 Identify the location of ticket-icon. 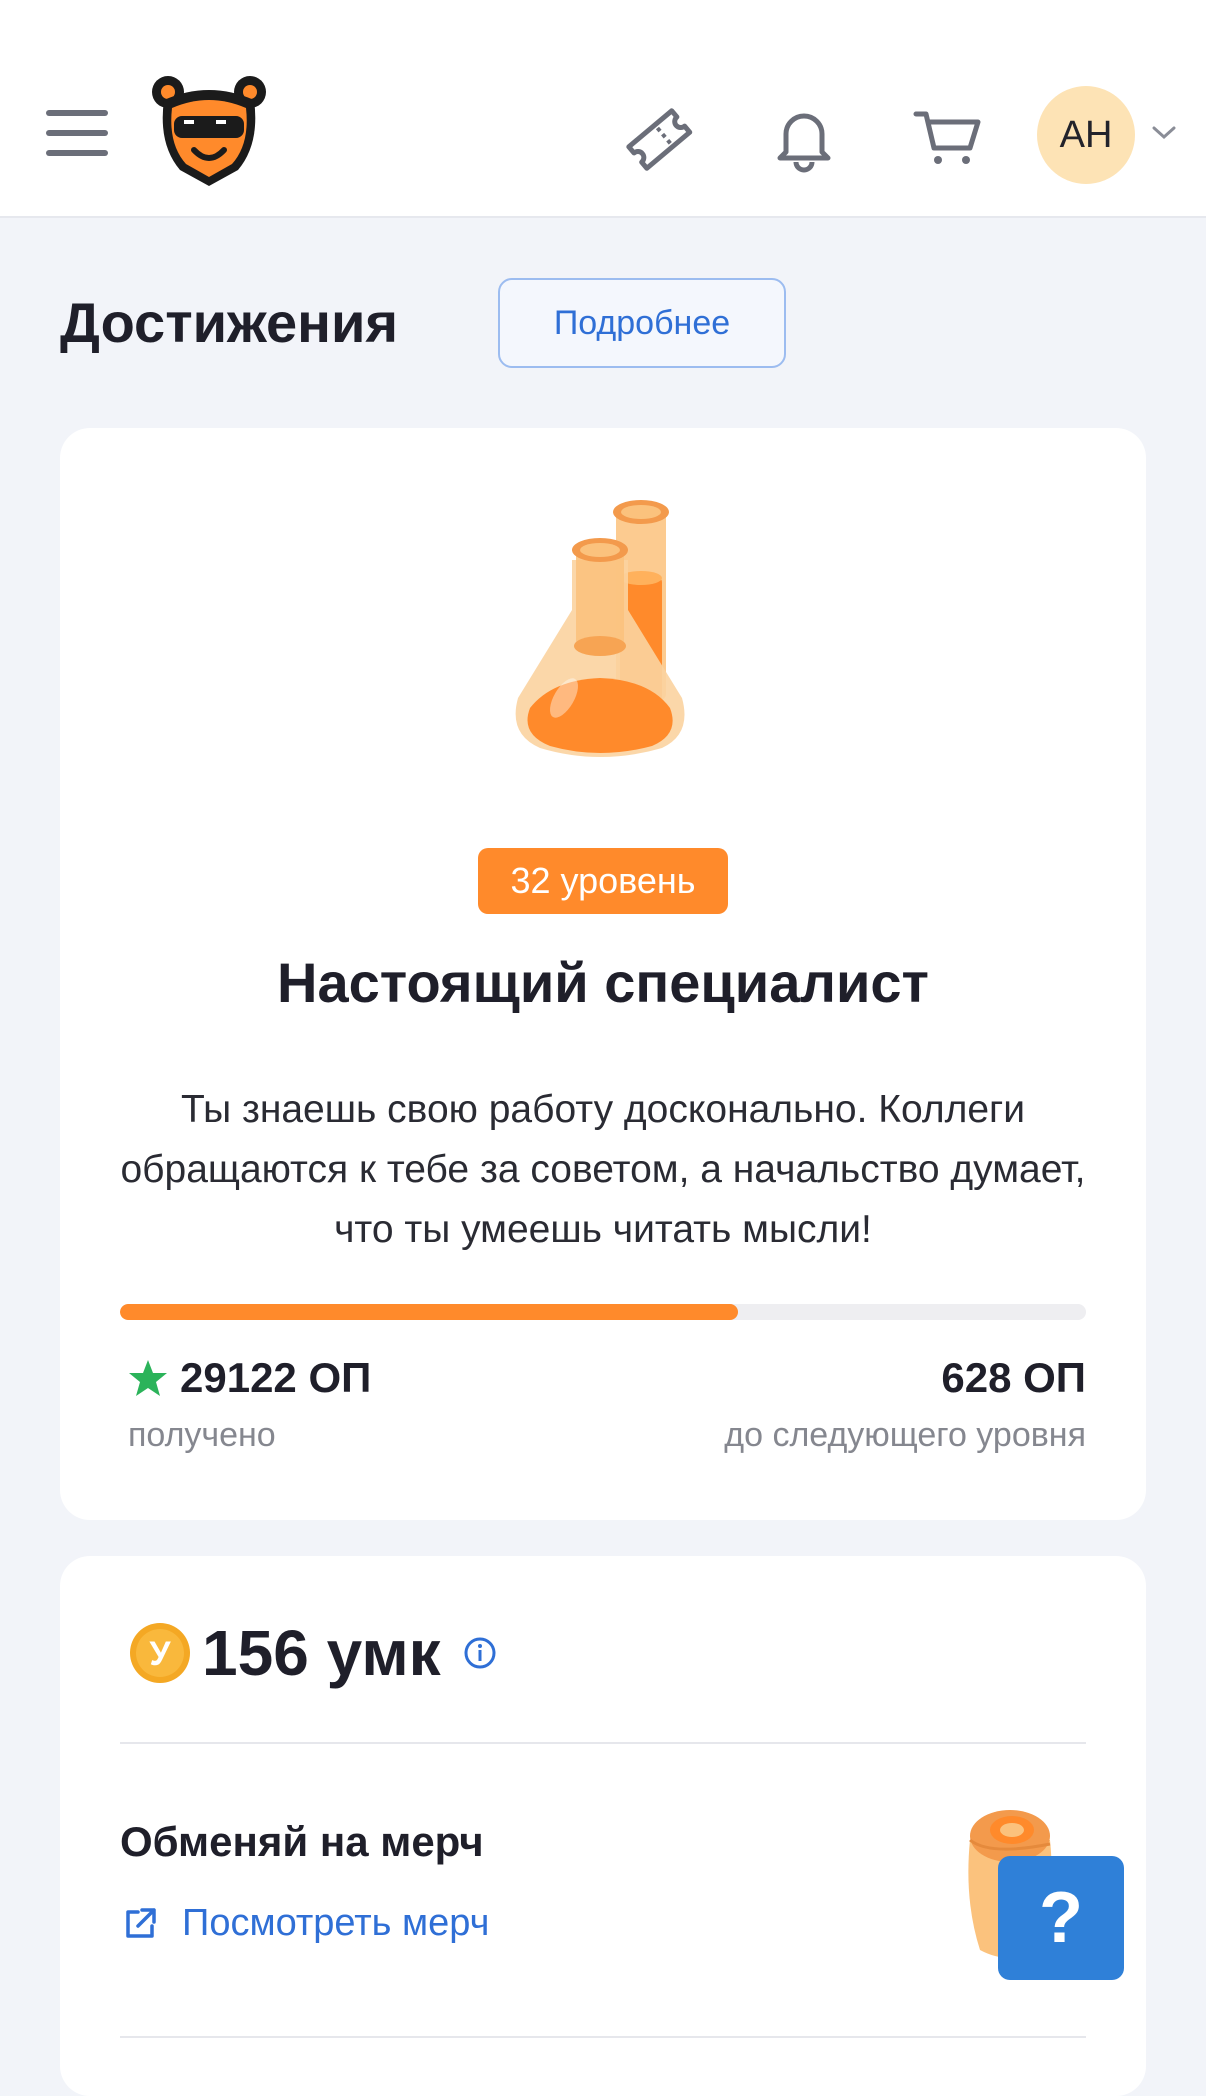
(658, 138).